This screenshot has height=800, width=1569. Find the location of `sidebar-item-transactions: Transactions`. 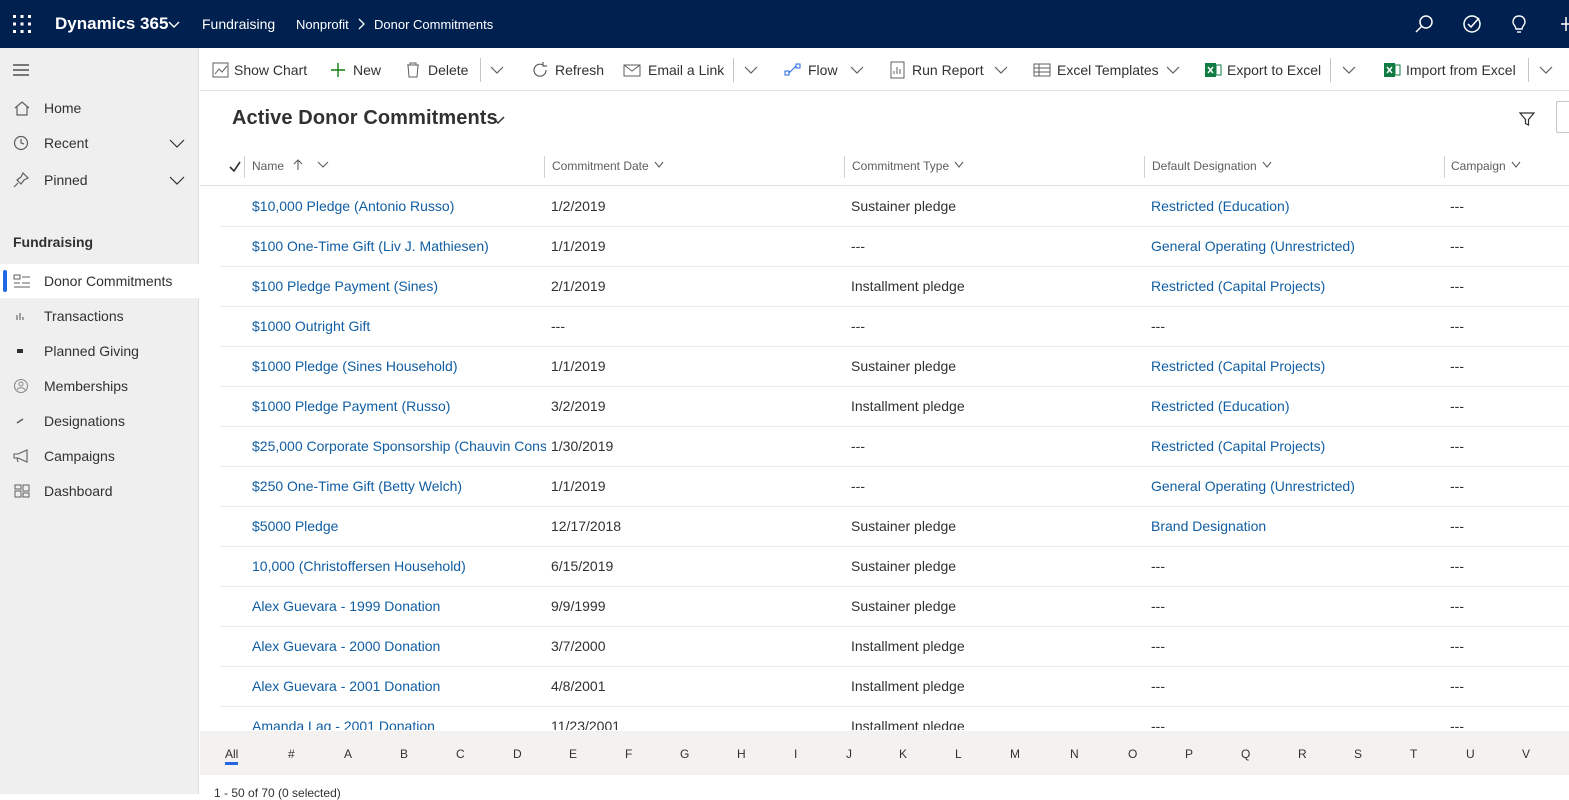

sidebar-item-transactions: Transactions is located at coordinates (99, 316).